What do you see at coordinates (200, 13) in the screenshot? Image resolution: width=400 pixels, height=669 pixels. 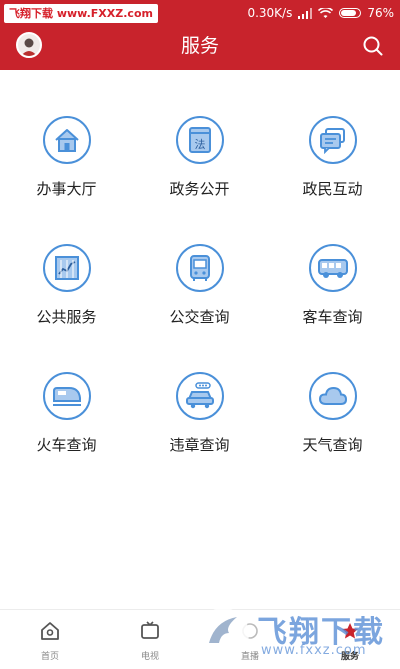 I see `status-bar: 飞翔下载 www.FXXZ.com 0.30K/s 76%` at bounding box center [200, 13].